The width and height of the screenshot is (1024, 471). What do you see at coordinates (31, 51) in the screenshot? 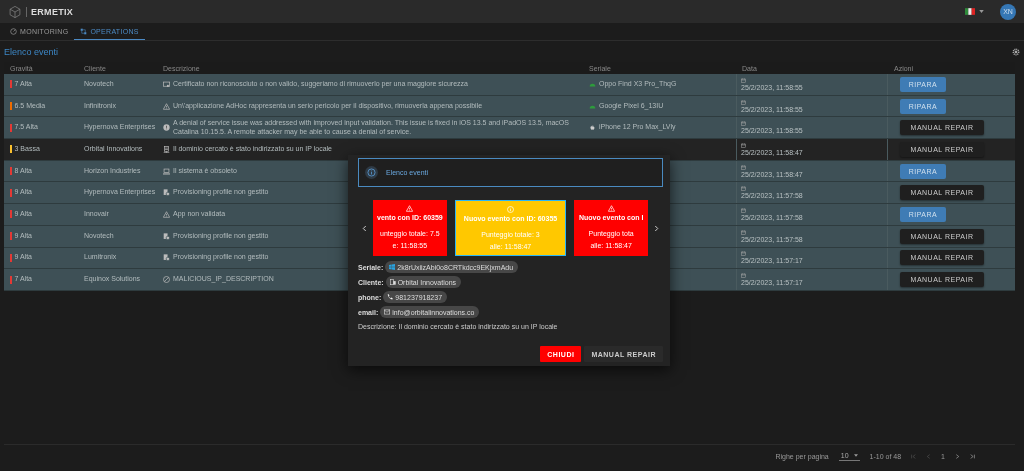
I see `page-title: Elenco eventi` at bounding box center [31, 51].